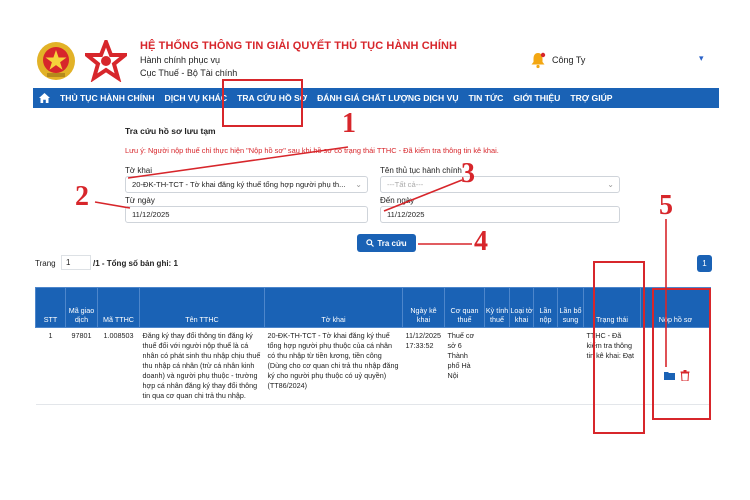 Image resolution: width=750 pixels, height=500 pixels. What do you see at coordinates (486, 98) in the screenshot?
I see `nav-tin-tuc: TIN TỨC` at bounding box center [486, 98].